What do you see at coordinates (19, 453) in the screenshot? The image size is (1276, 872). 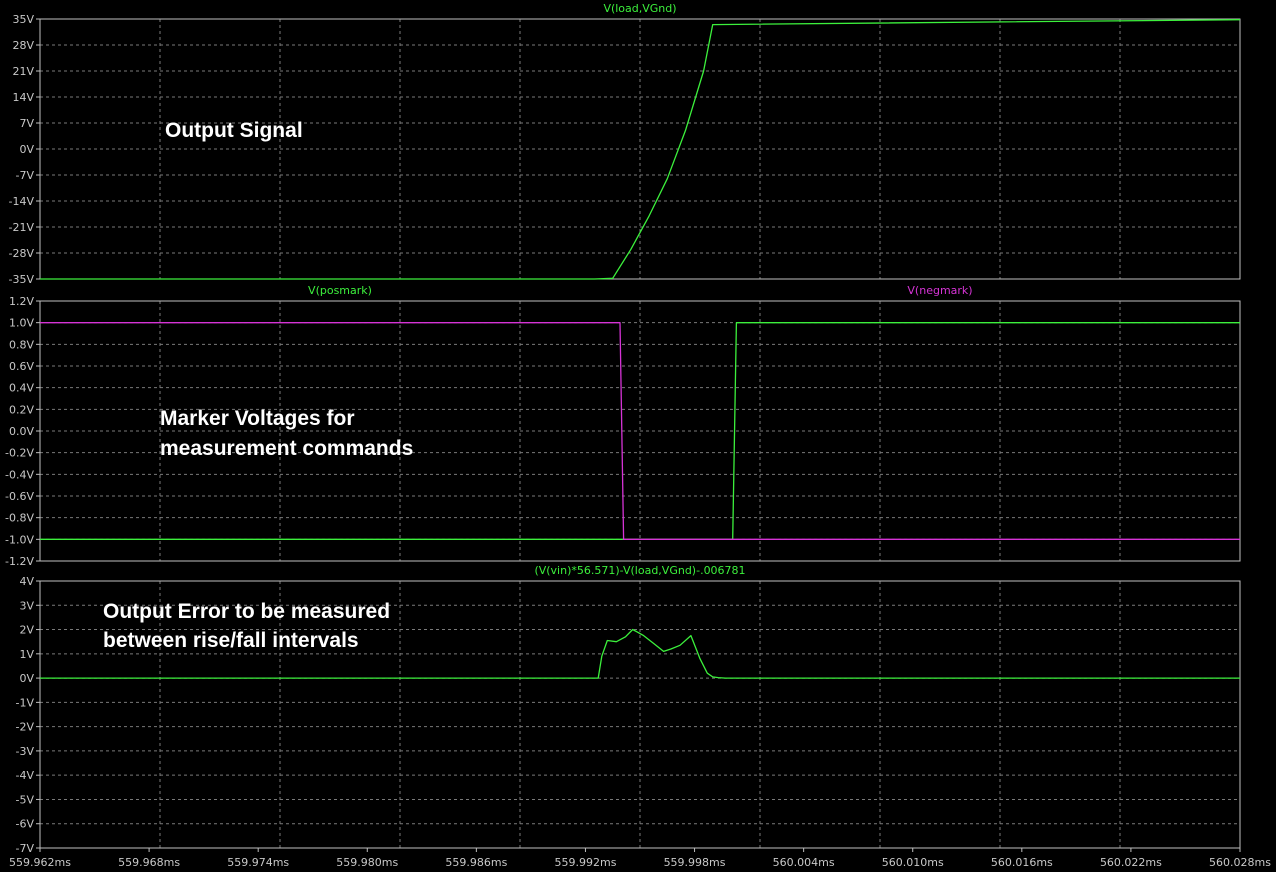 I see `y-tick-label: -0.2V` at bounding box center [19, 453].